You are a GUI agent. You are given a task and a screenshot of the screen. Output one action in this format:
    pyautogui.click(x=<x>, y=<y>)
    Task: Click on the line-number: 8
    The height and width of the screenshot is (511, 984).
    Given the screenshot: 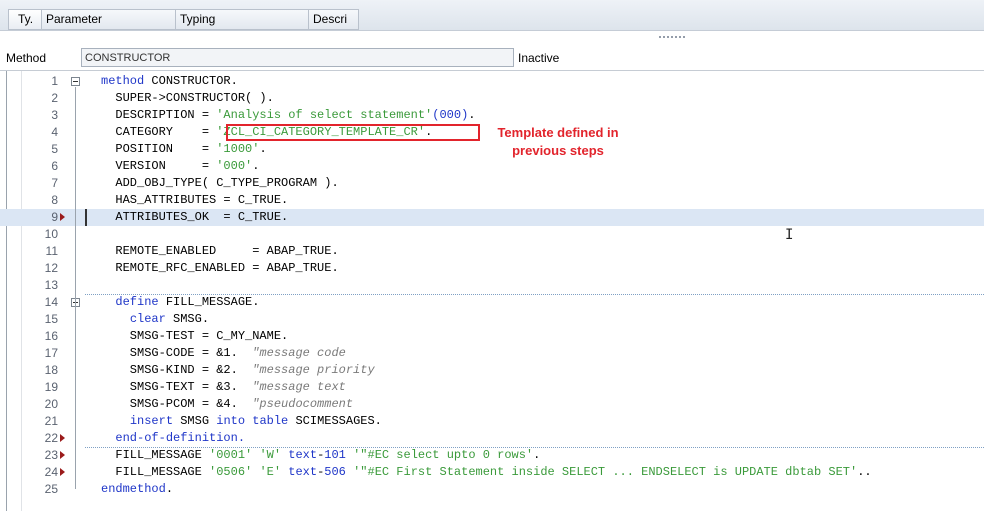 What is the action you would take?
    pyautogui.click(x=54, y=200)
    